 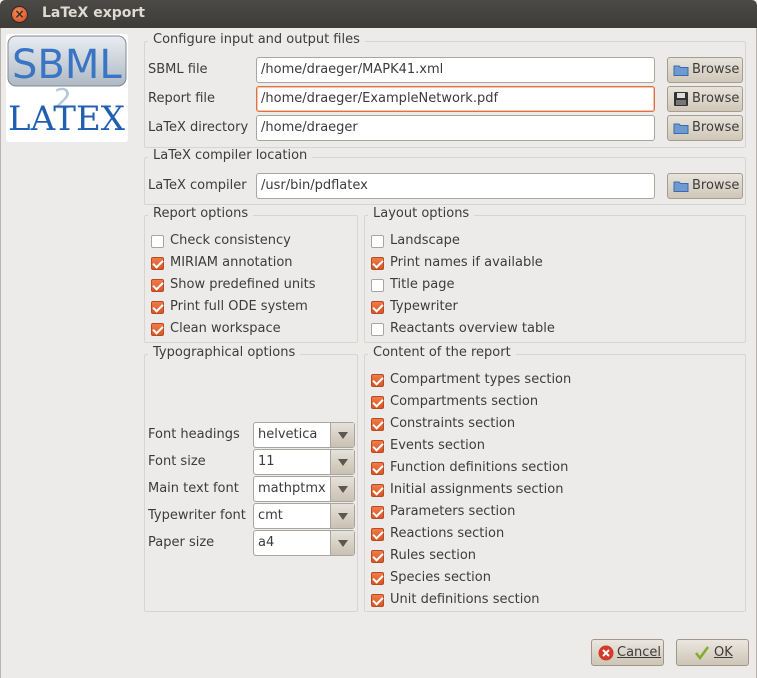 What do you see at coordinates (681, 99) in the screenshot?
I see `save-icon` at bounding box center [681, 99].